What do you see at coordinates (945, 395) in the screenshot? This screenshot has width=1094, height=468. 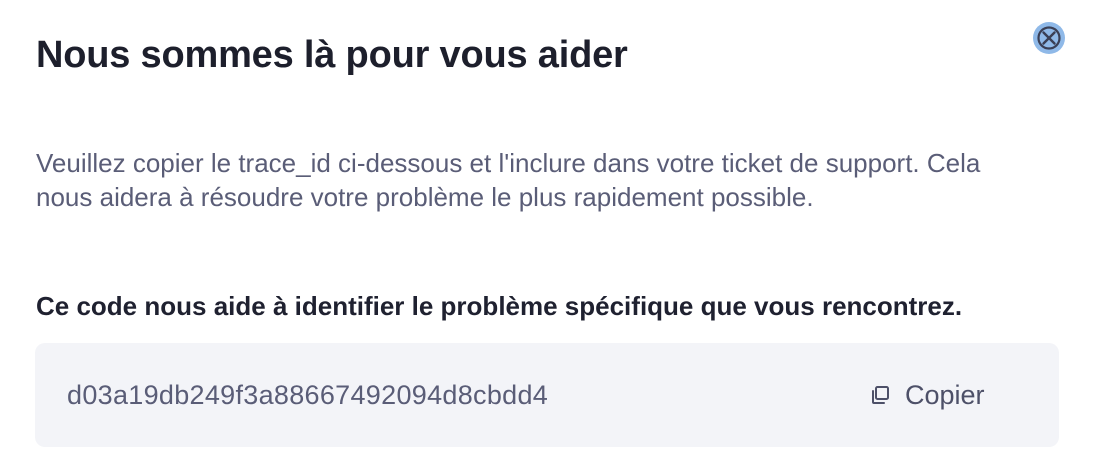 I see `copy-label: Copier` at bounding box center [945, 395].